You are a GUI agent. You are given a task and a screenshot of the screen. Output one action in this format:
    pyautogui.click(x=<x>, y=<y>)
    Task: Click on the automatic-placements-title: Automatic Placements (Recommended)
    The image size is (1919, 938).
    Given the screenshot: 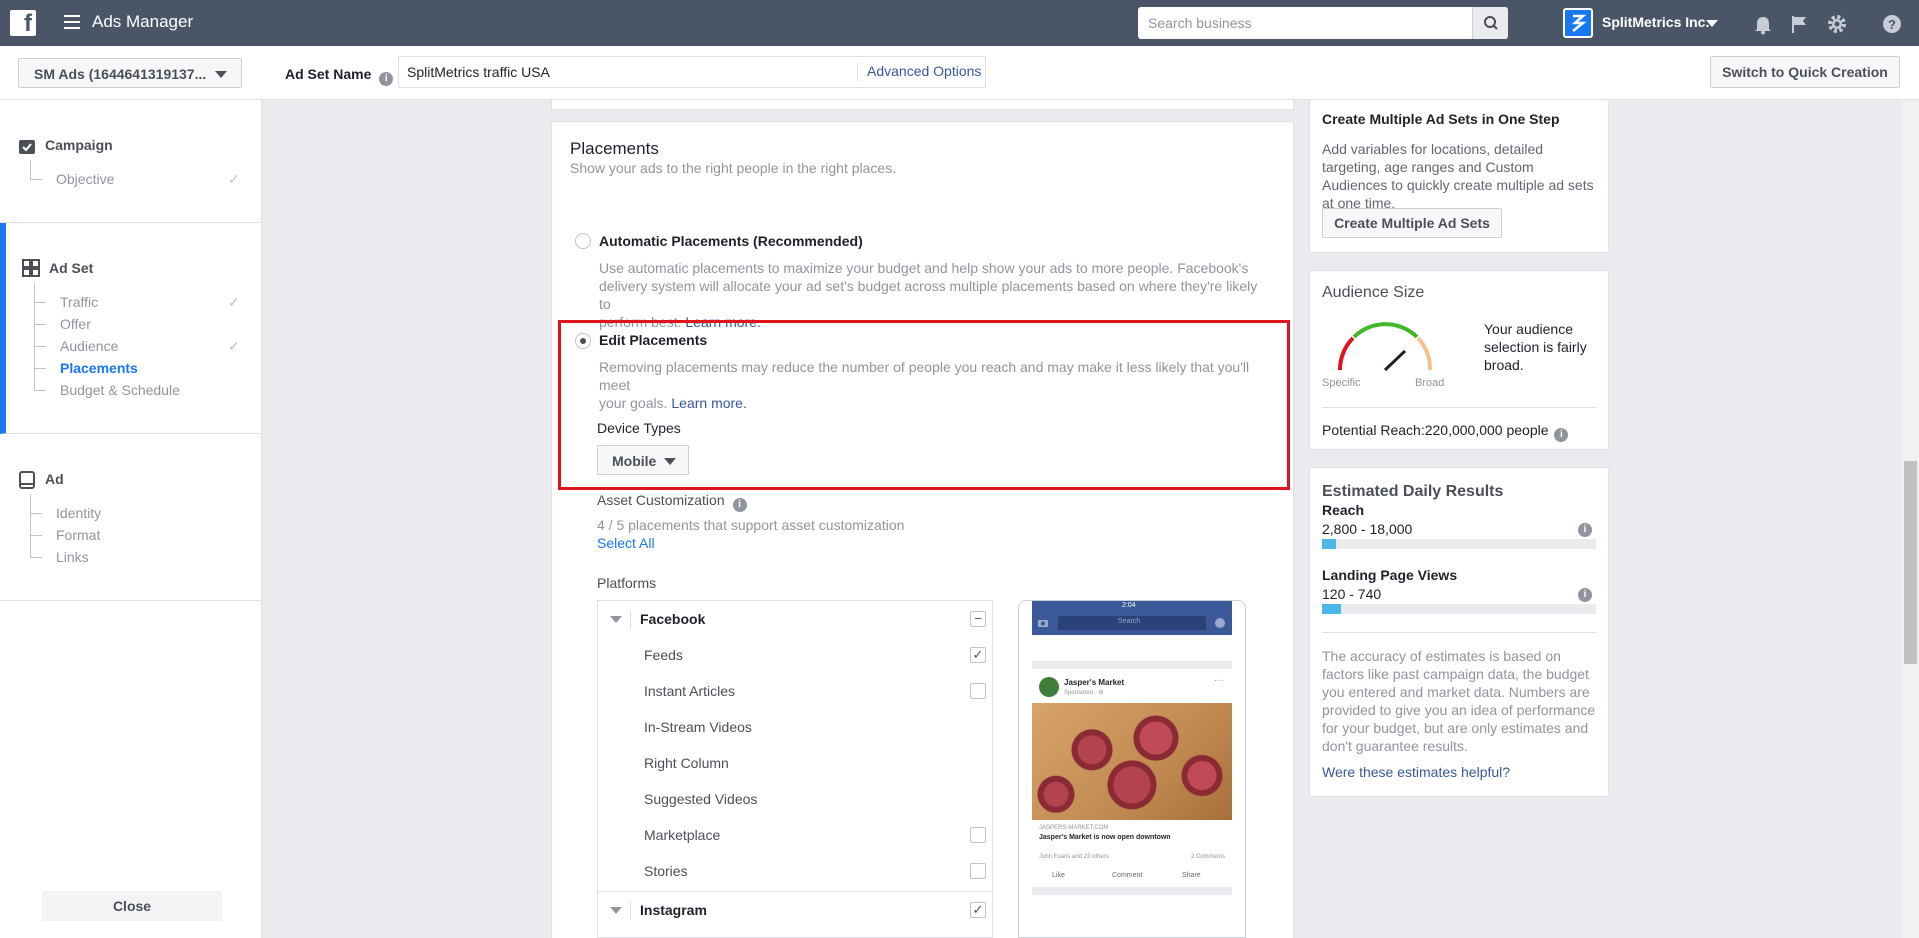 What is the action you would take?
    pyautogui.click(x=731, y=241)
    